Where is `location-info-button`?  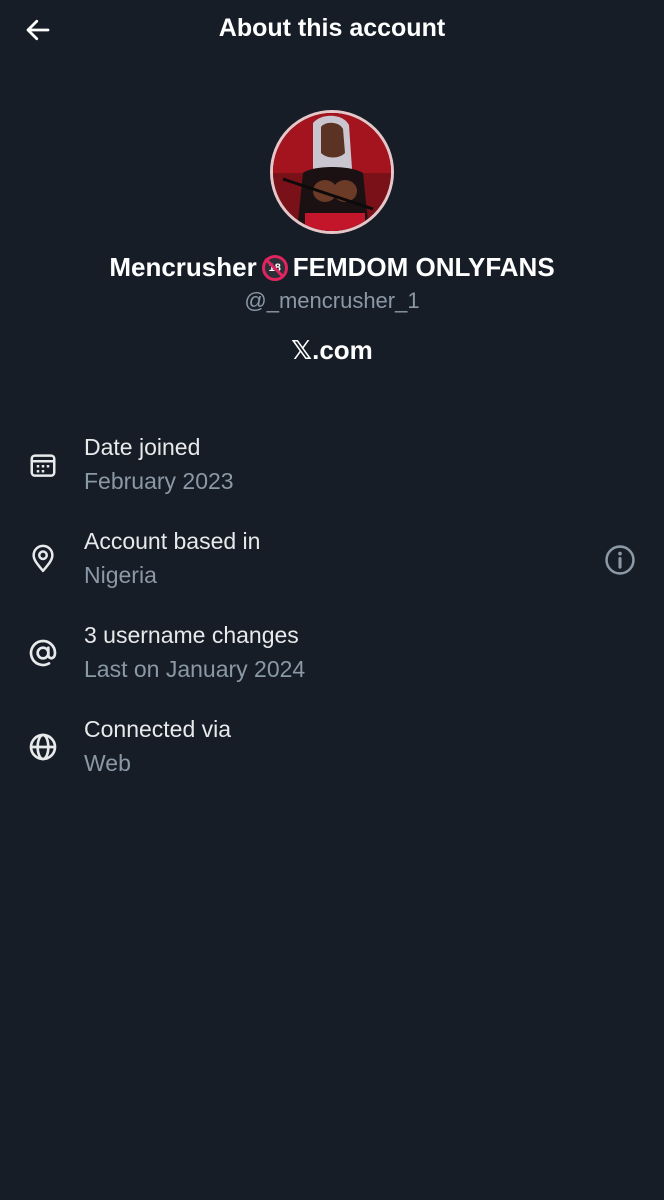
location-info-button is located at coordinates (620, 560).